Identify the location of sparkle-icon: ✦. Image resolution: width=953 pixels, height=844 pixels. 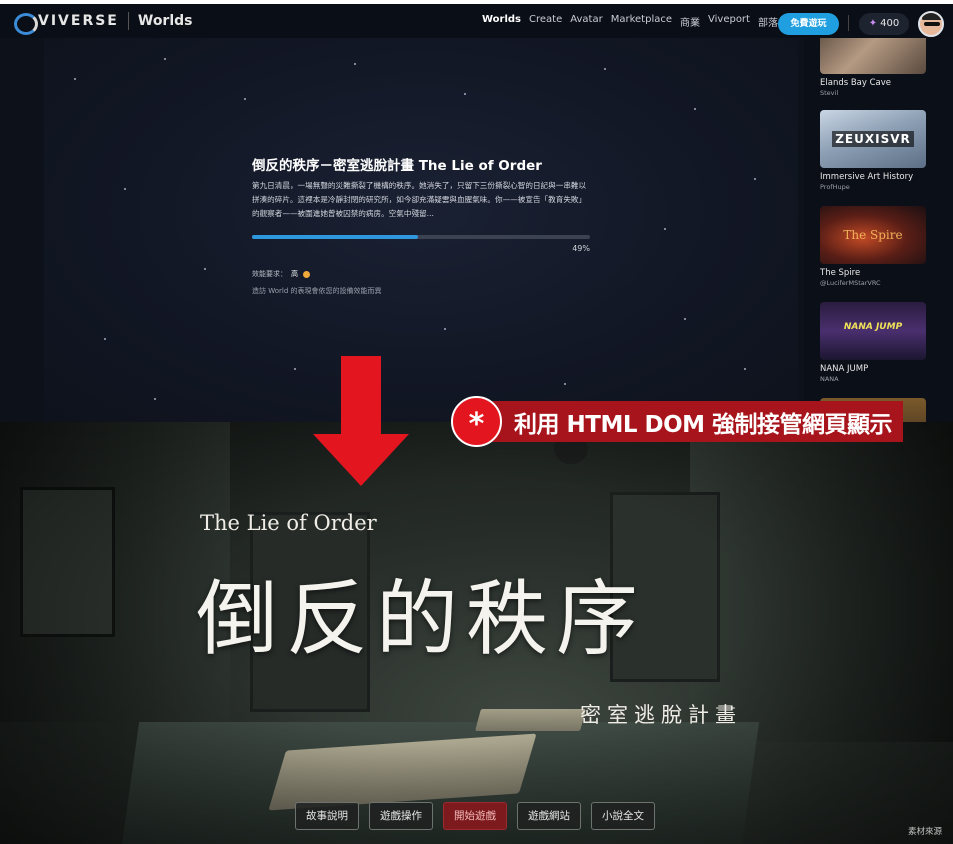
(873, 23).